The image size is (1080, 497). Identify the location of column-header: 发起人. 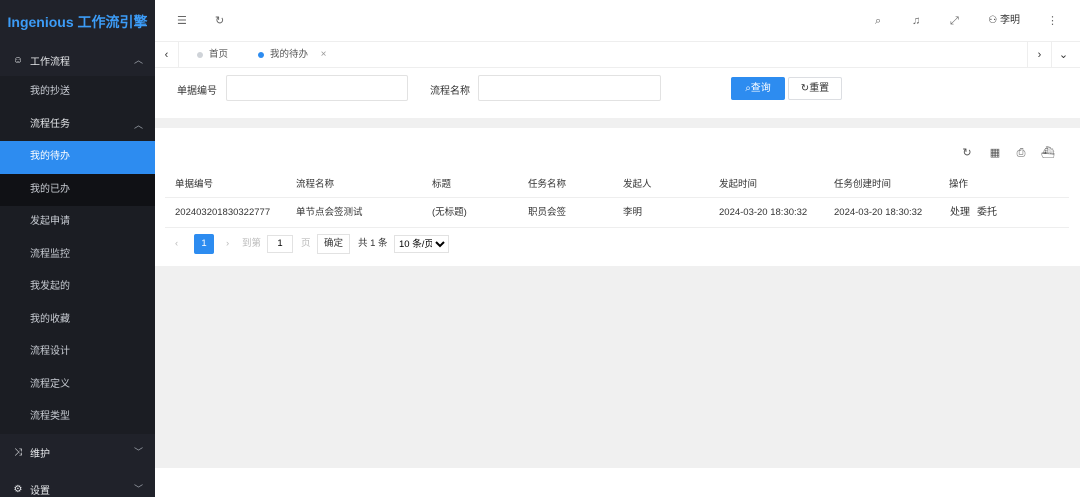
(637, 184).